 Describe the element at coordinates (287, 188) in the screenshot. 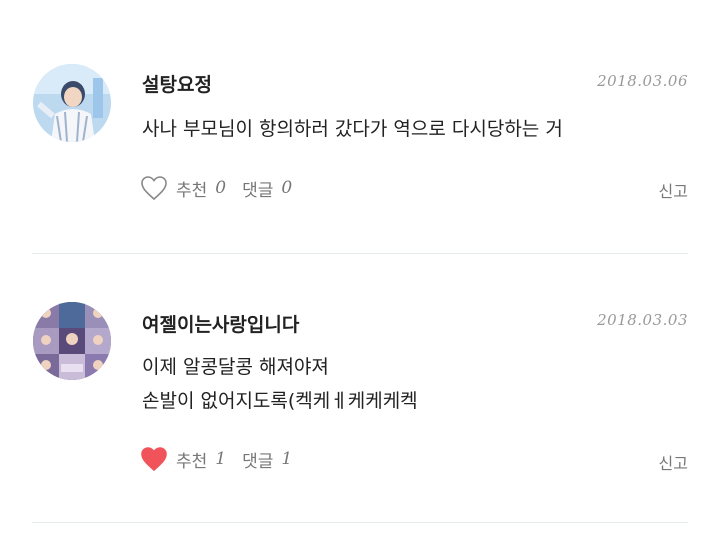

I see `reply-count: 0` at that location.